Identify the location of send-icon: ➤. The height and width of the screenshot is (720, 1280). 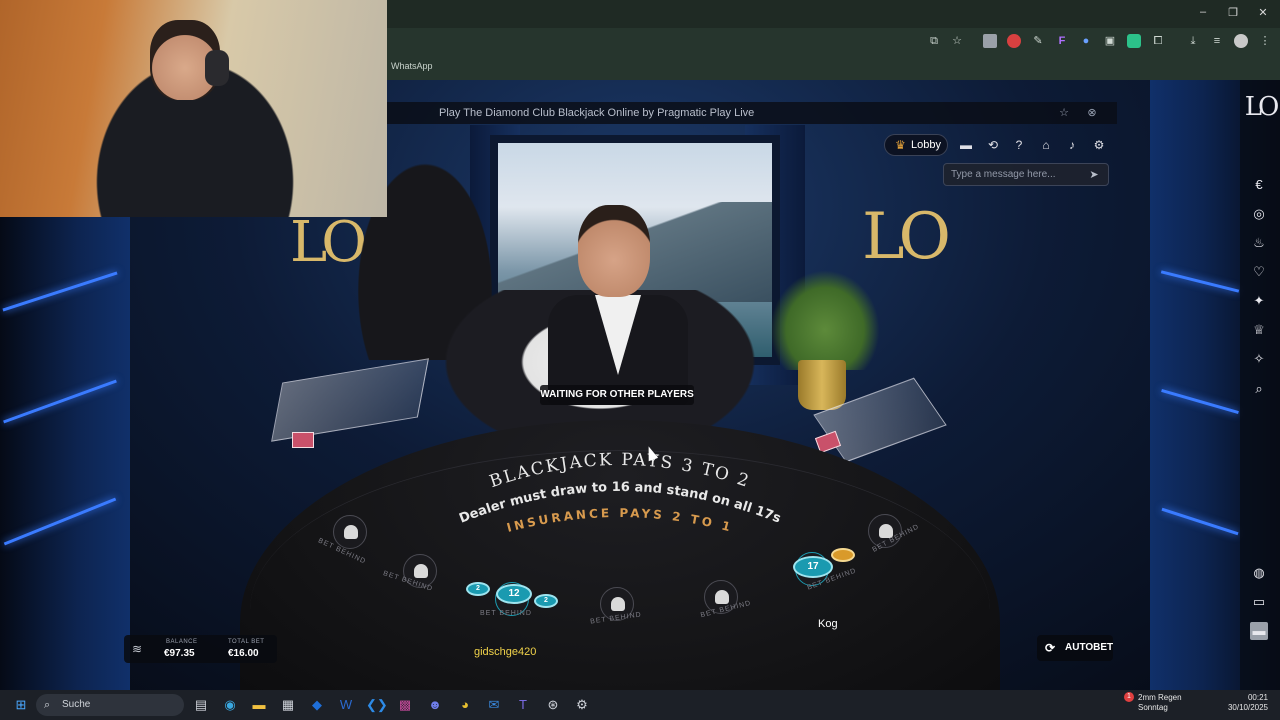
(1094, 175).